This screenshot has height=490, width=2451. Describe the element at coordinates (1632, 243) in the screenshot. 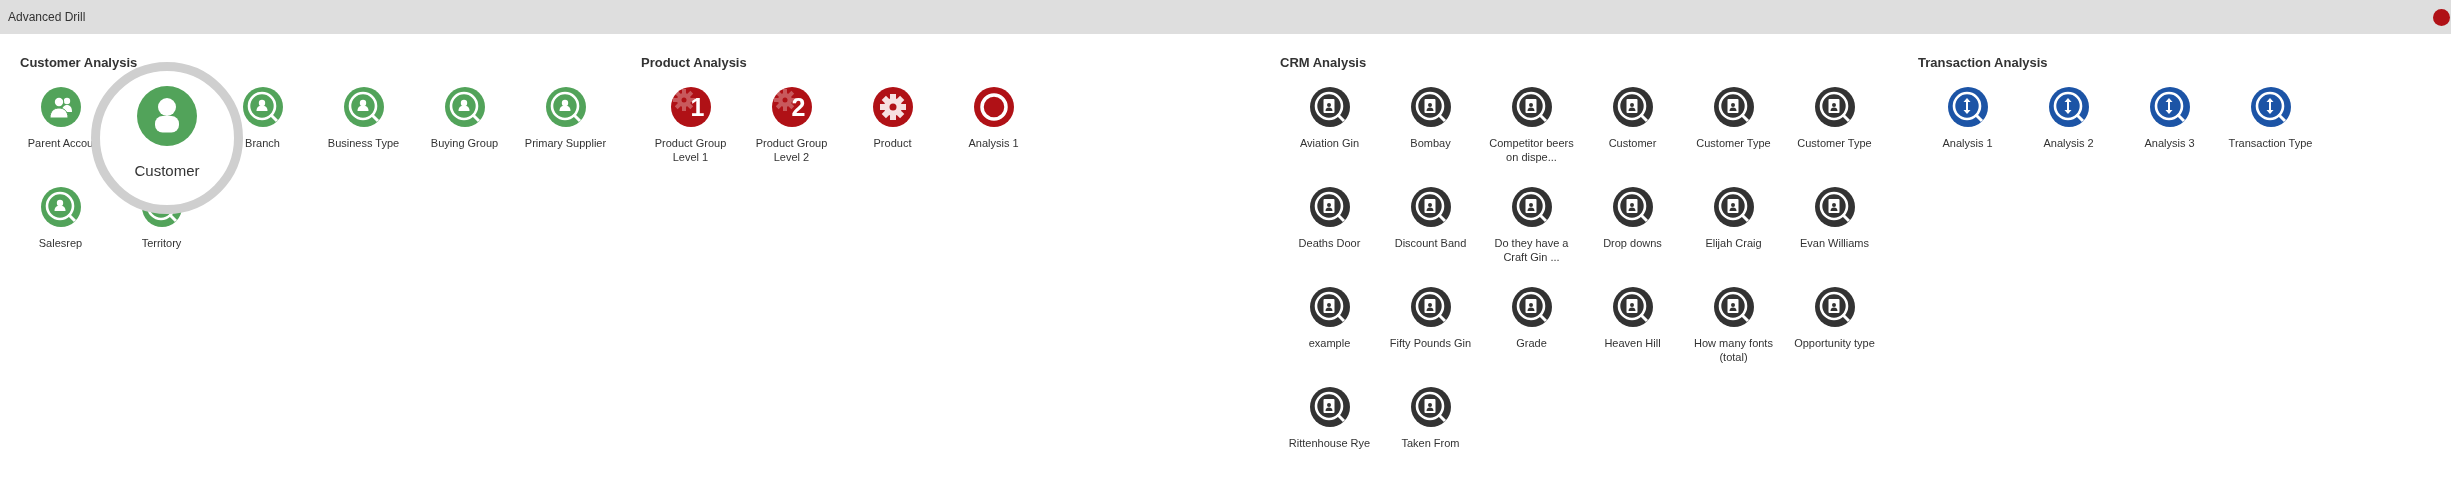

I see `item-label: Drop downs` at that location.